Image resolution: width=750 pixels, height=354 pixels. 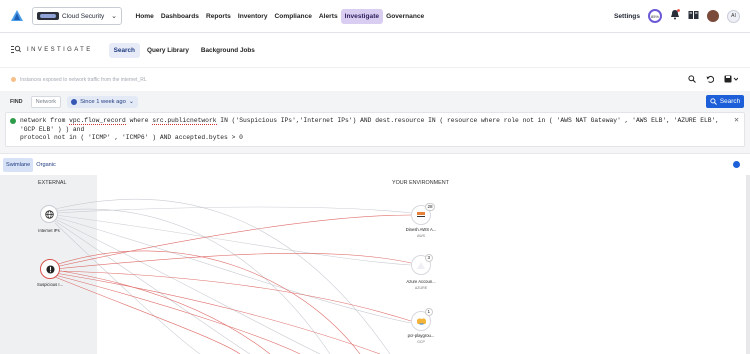 I want to click on nav-compliance: Compliance, so click(x=293, y=16).